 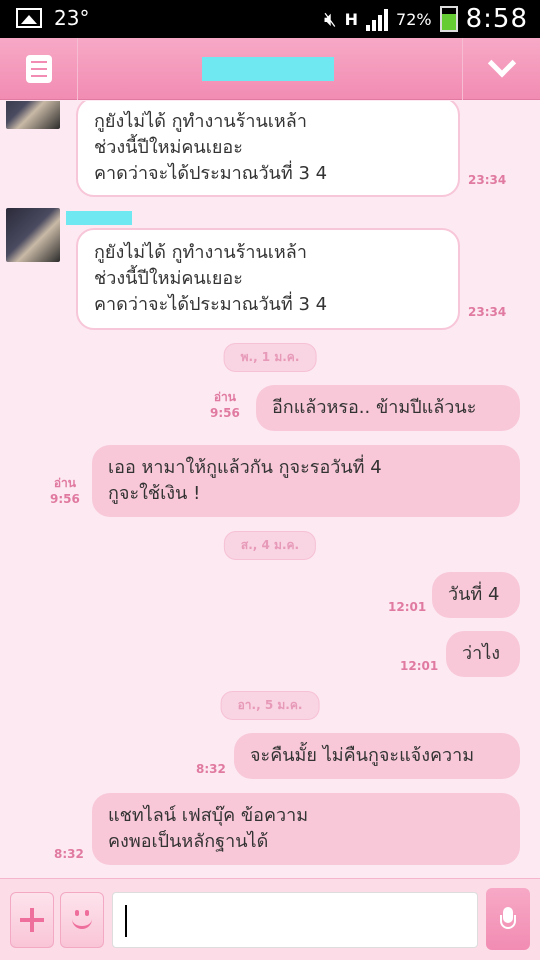 What do you see at coordinates (414, 19) in the screenshot?
I see `battery-percent: 72%` at bounding box center [414, 19].